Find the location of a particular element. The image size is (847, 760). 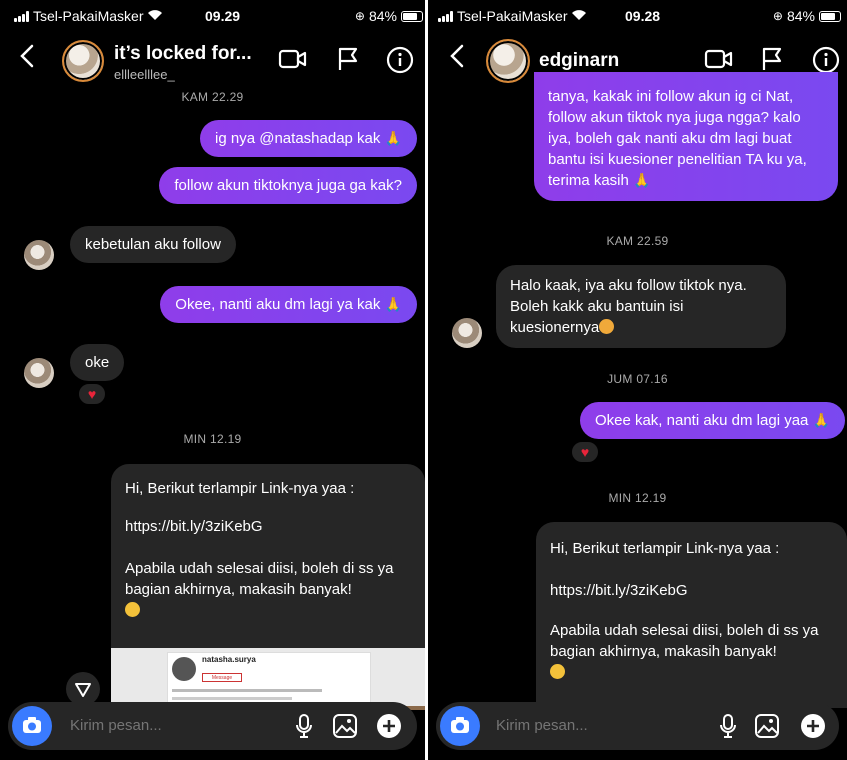

message-text: kebetulan aku follow is located at coordinates (153, 244).